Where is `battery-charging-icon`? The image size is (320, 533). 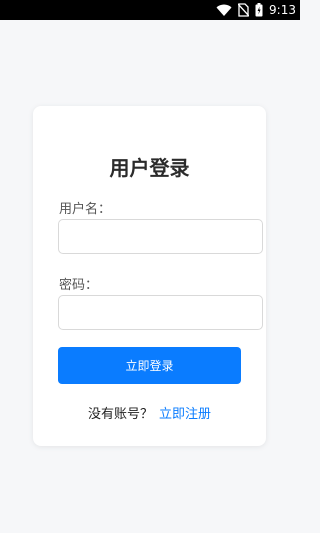 battery-charging-icon is located at coordinates (259, 10).